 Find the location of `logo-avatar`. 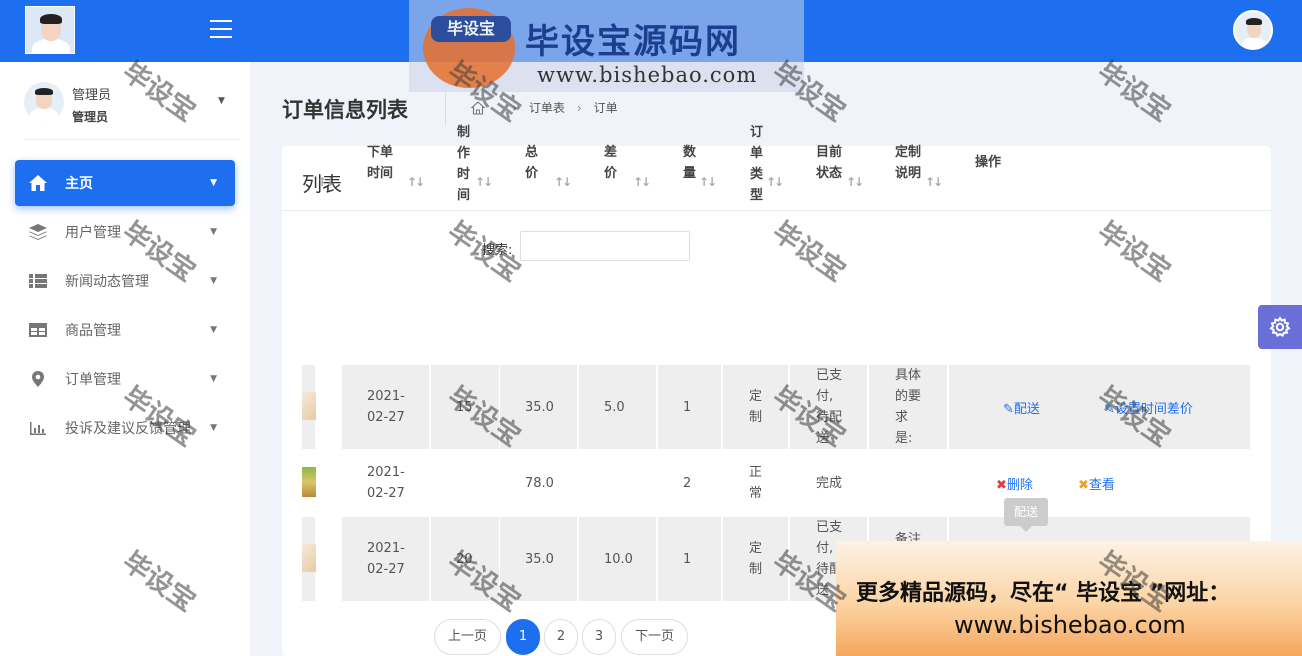

logo-avatar is located at coordinates (50, 30).